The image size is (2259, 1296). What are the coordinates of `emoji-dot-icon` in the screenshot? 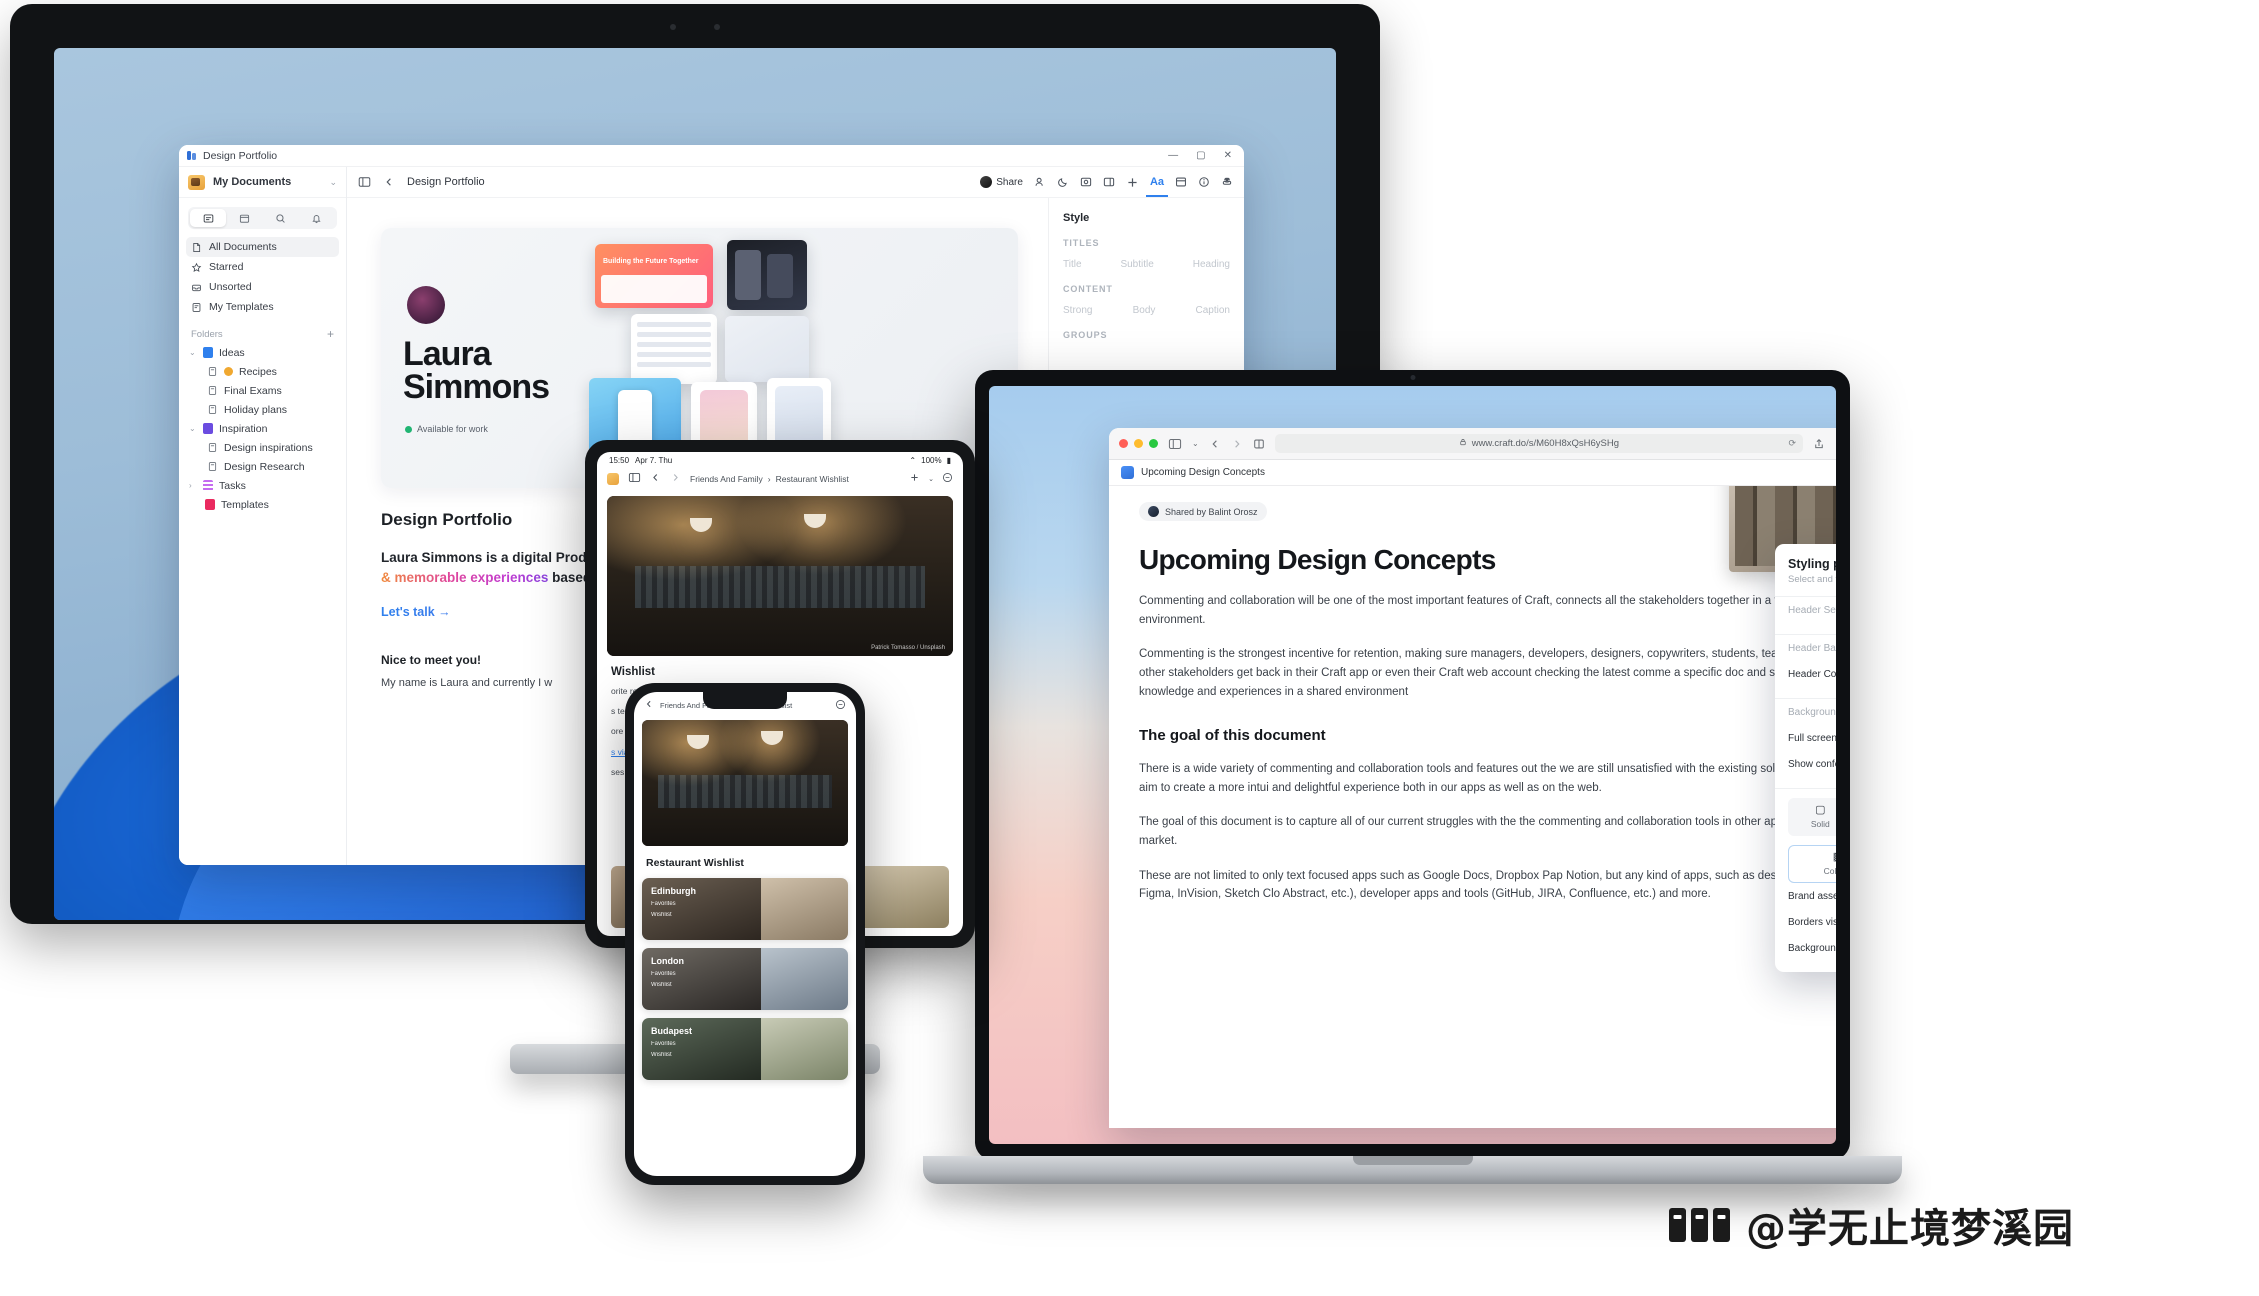 It's located at (228, 371).